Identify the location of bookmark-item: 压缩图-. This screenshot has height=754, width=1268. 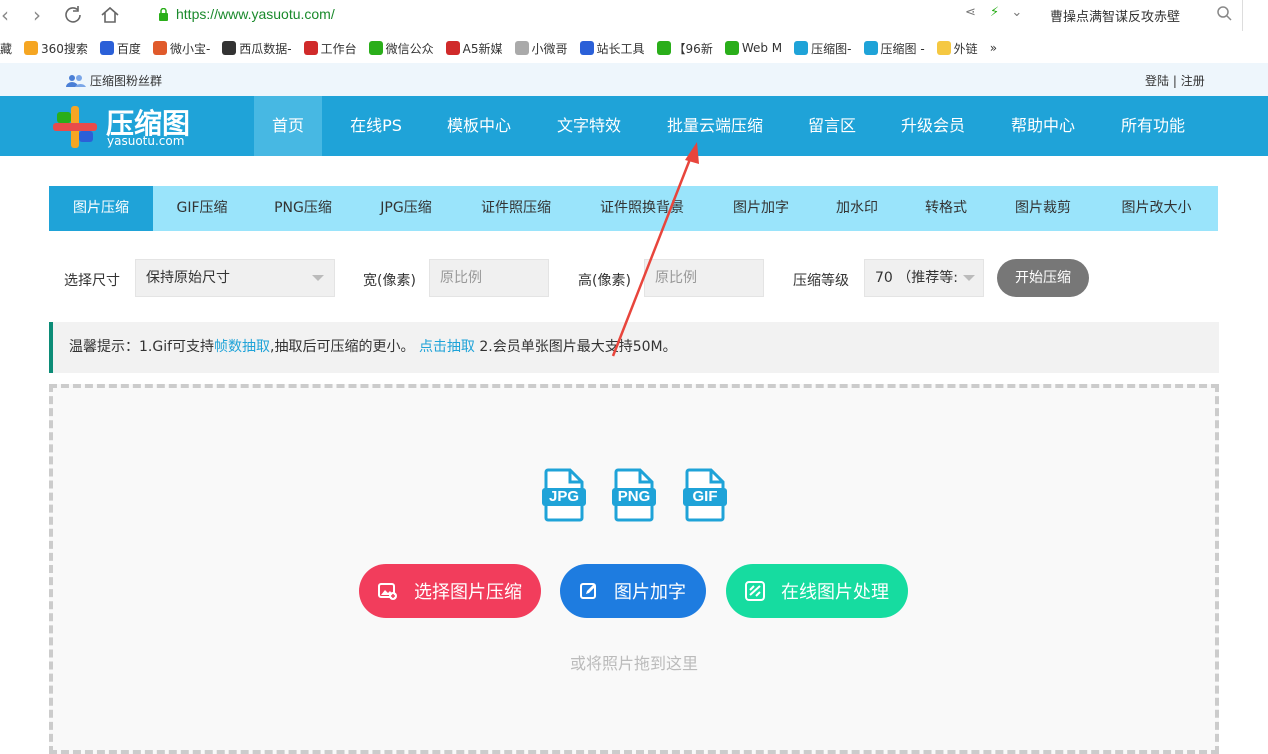
(823, 48).